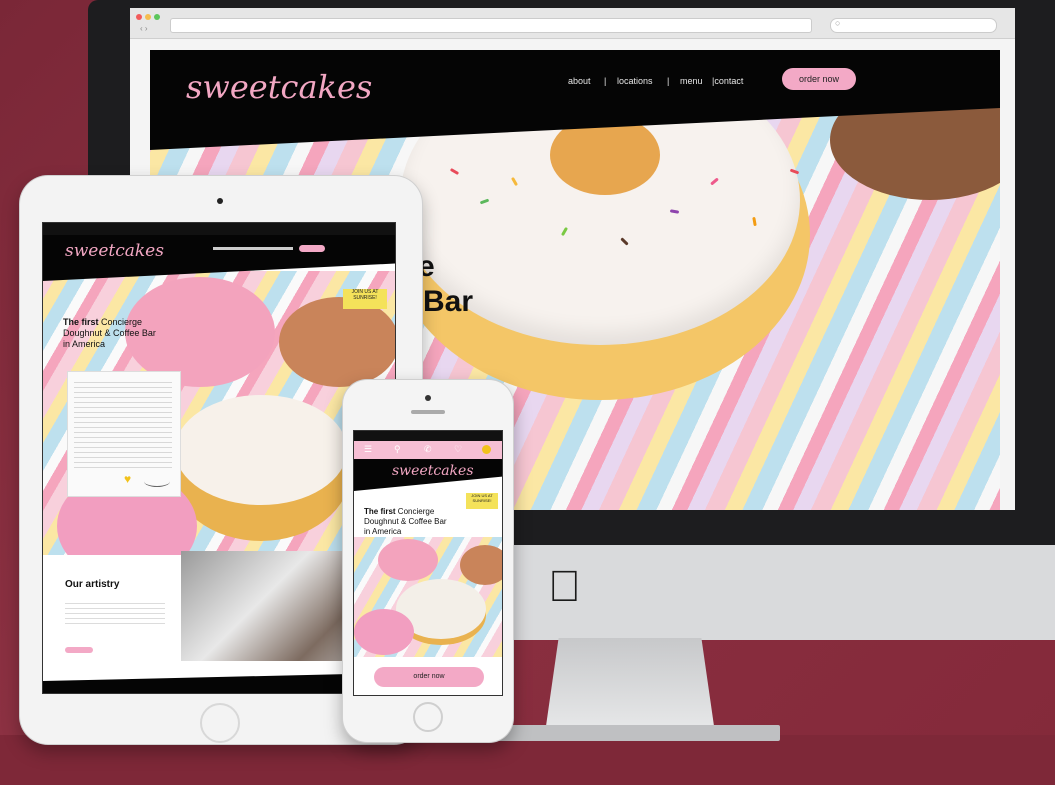 The height and width of the screenshot is (785, 1055). I want to click on back-forward-icon: ‹ ›, so click(144, 28).